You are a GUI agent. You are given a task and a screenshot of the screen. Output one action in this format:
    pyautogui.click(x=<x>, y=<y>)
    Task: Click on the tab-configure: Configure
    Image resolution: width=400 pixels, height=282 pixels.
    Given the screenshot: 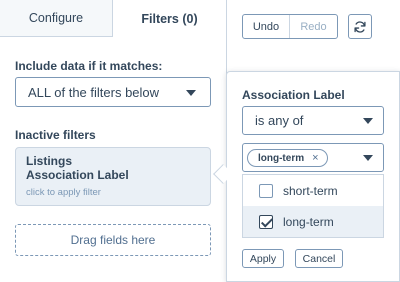 What is the action you would take?
    pyautogui.click(x=56, y=18)
    